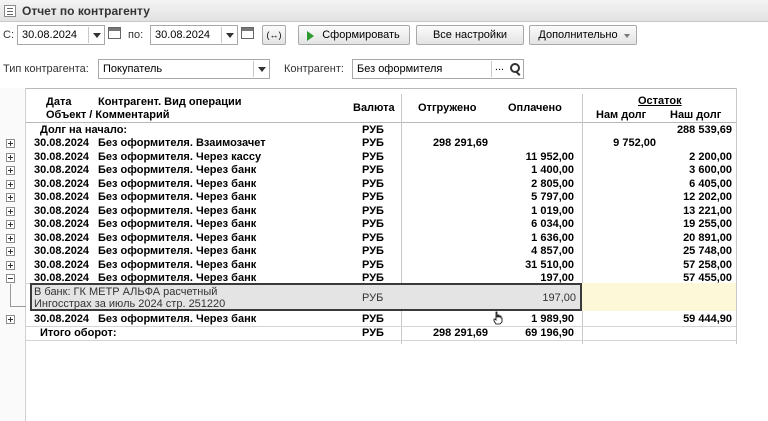 The image size is (768, 421). What do you see at coordinates (704, 130) in the screenshot?
I see `opening-our-debt: 288 539,69` at bounding box center [704, 130].